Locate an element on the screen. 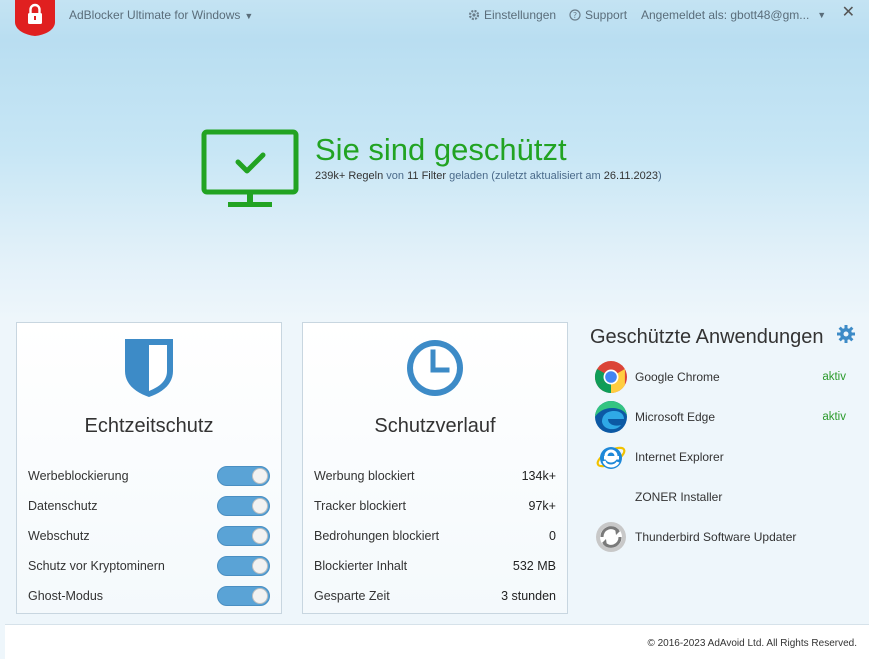 This screenshot has width=869, height=659. loaded-text: geladen (zuletzt aktualisiert am is located at coordinates (525, 176).